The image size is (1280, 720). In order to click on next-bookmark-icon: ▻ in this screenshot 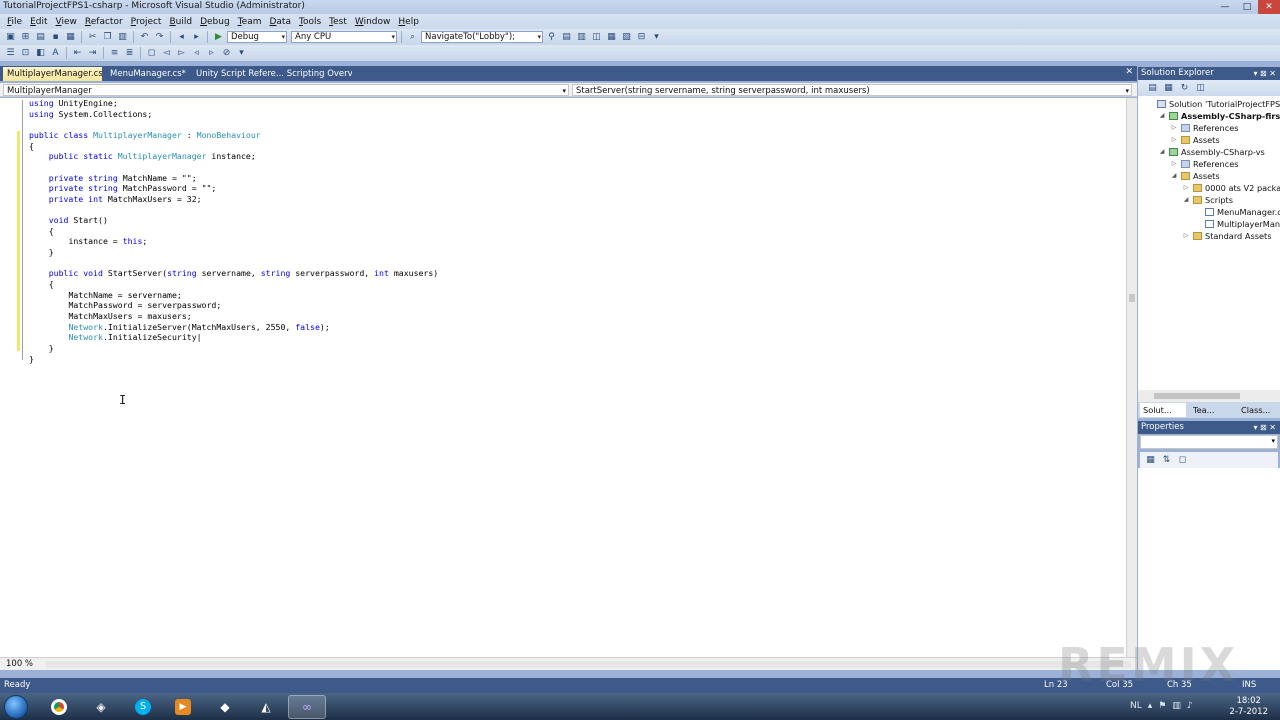, I will do `click(181, 53)`.